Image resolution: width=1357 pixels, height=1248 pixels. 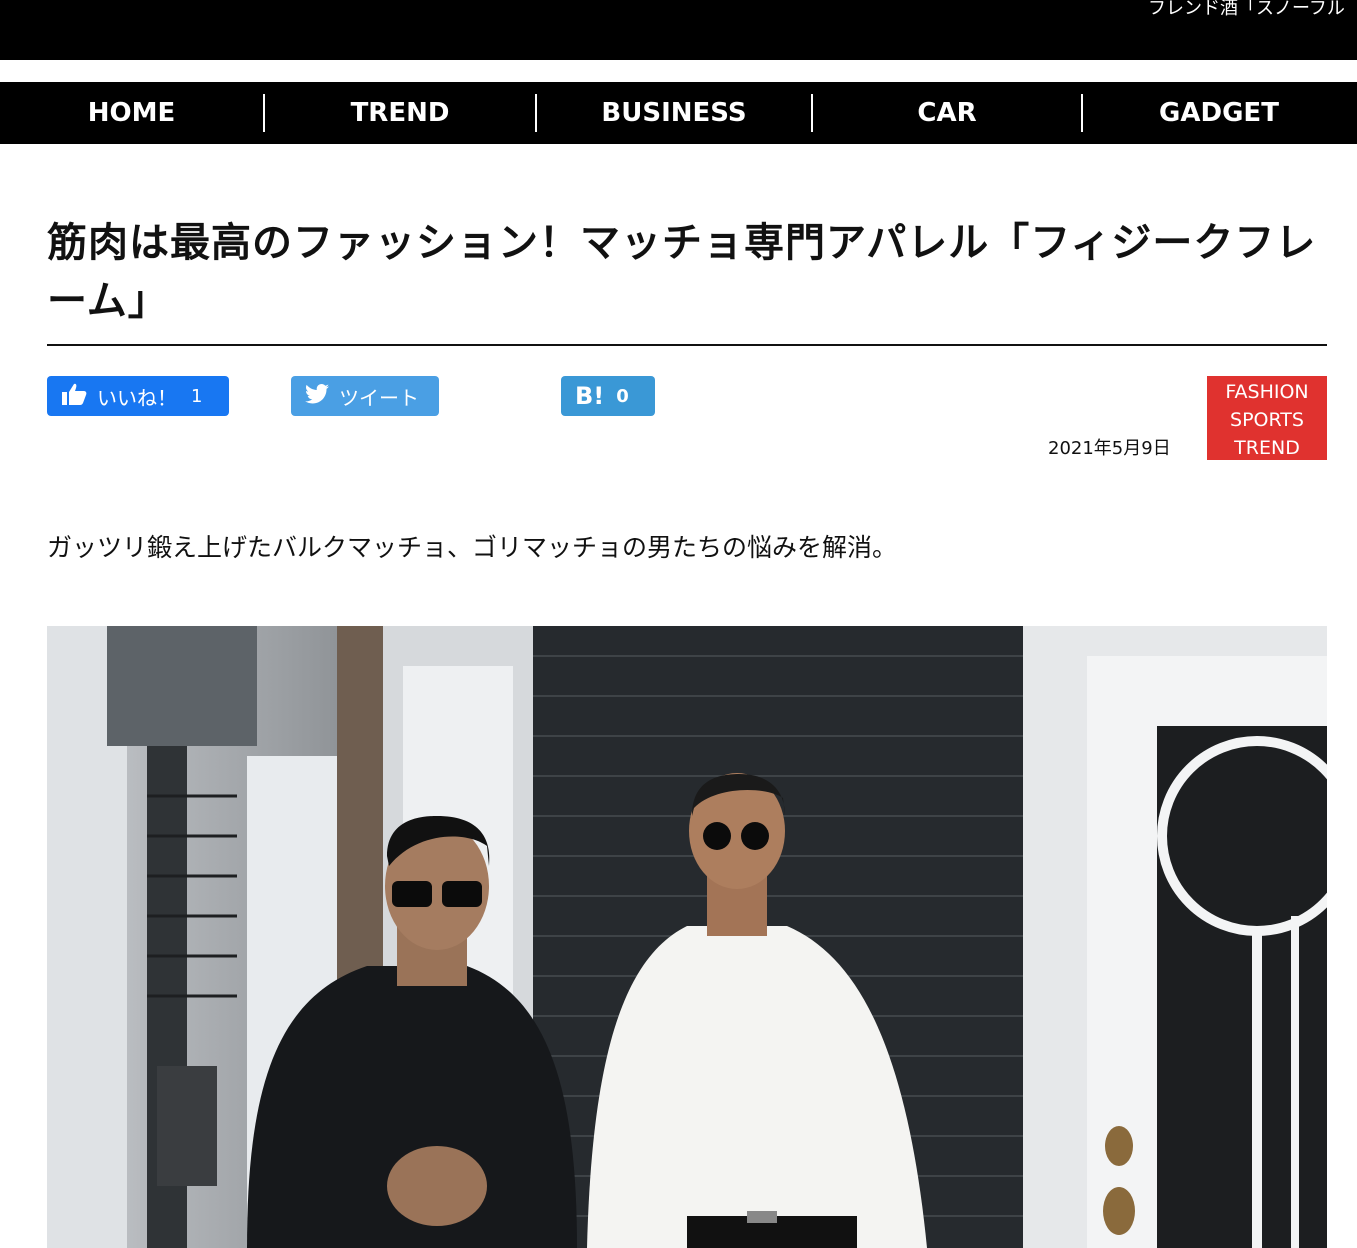 I want to click on nav-item-home: HOME, so click(x=131, y=113).